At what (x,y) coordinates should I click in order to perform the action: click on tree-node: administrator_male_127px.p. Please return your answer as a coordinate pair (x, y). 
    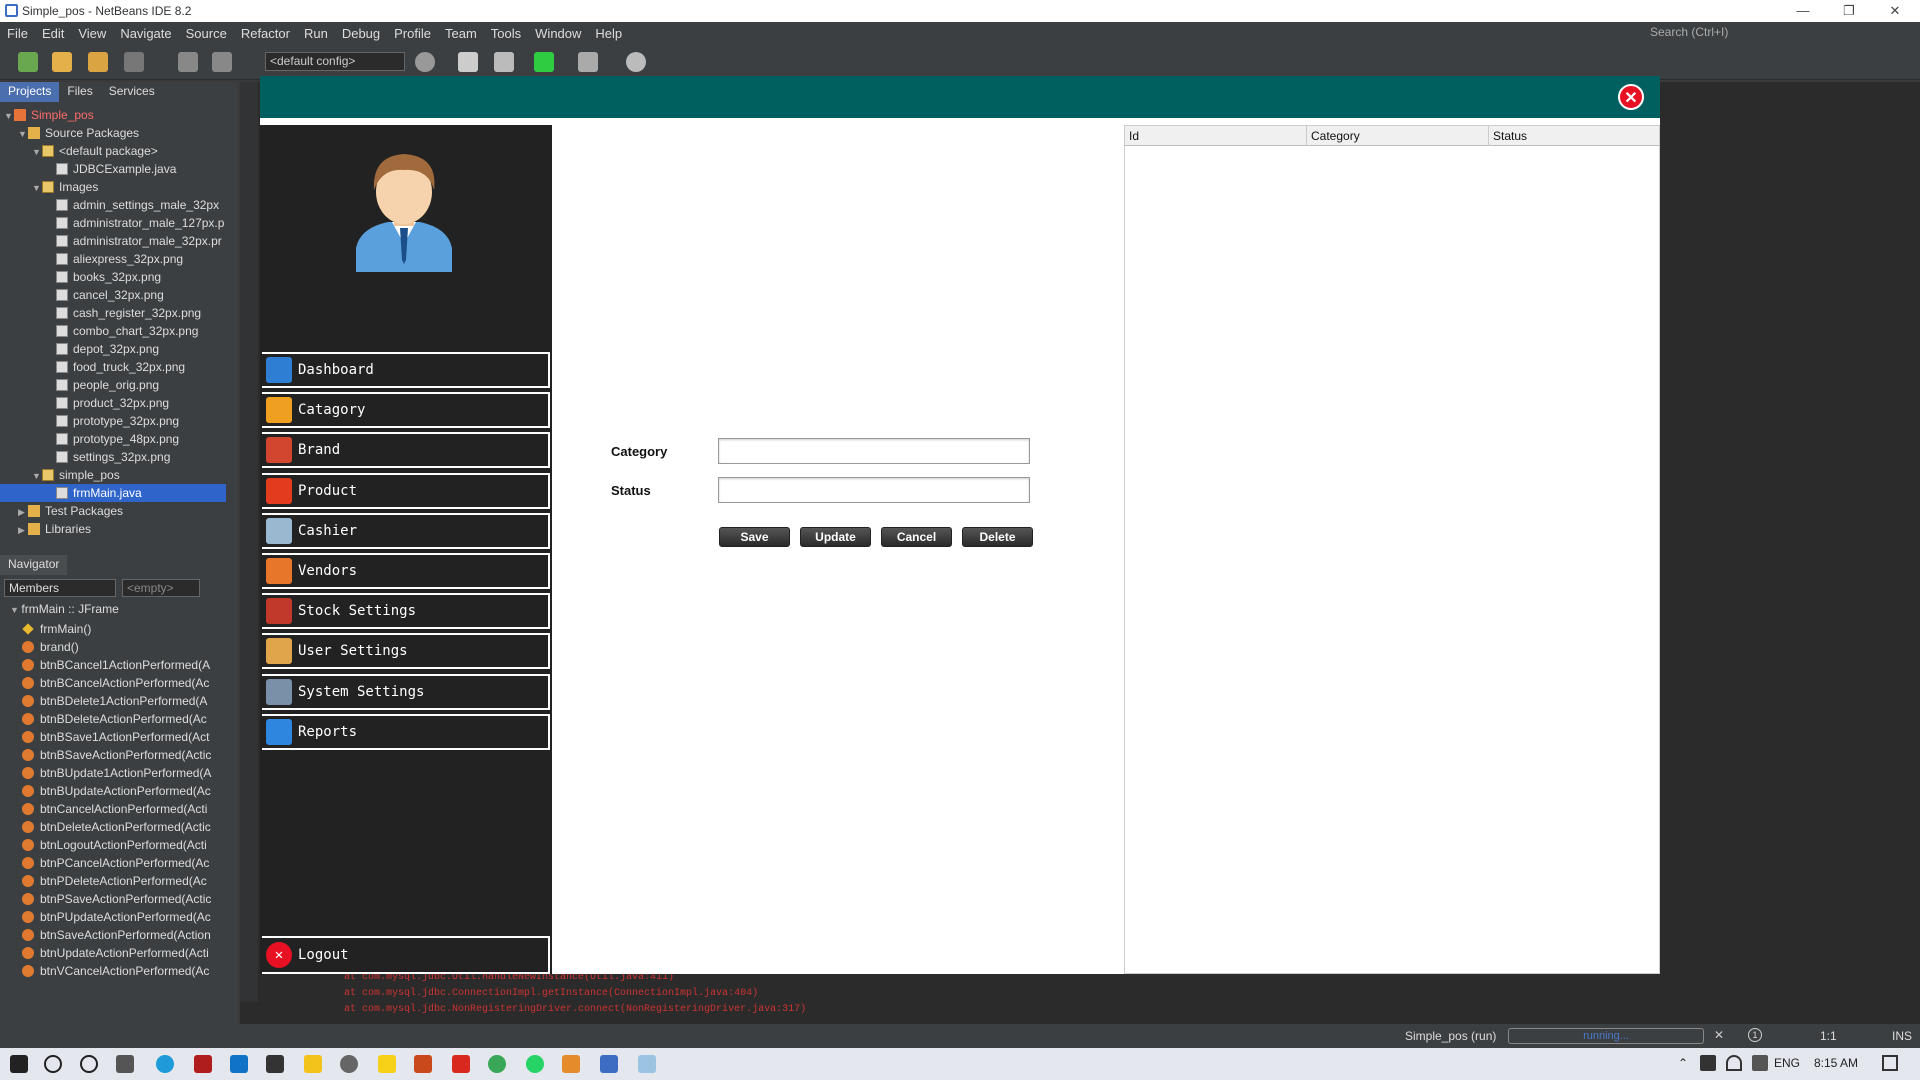
    Looking at the image, I should click on (113, 223).